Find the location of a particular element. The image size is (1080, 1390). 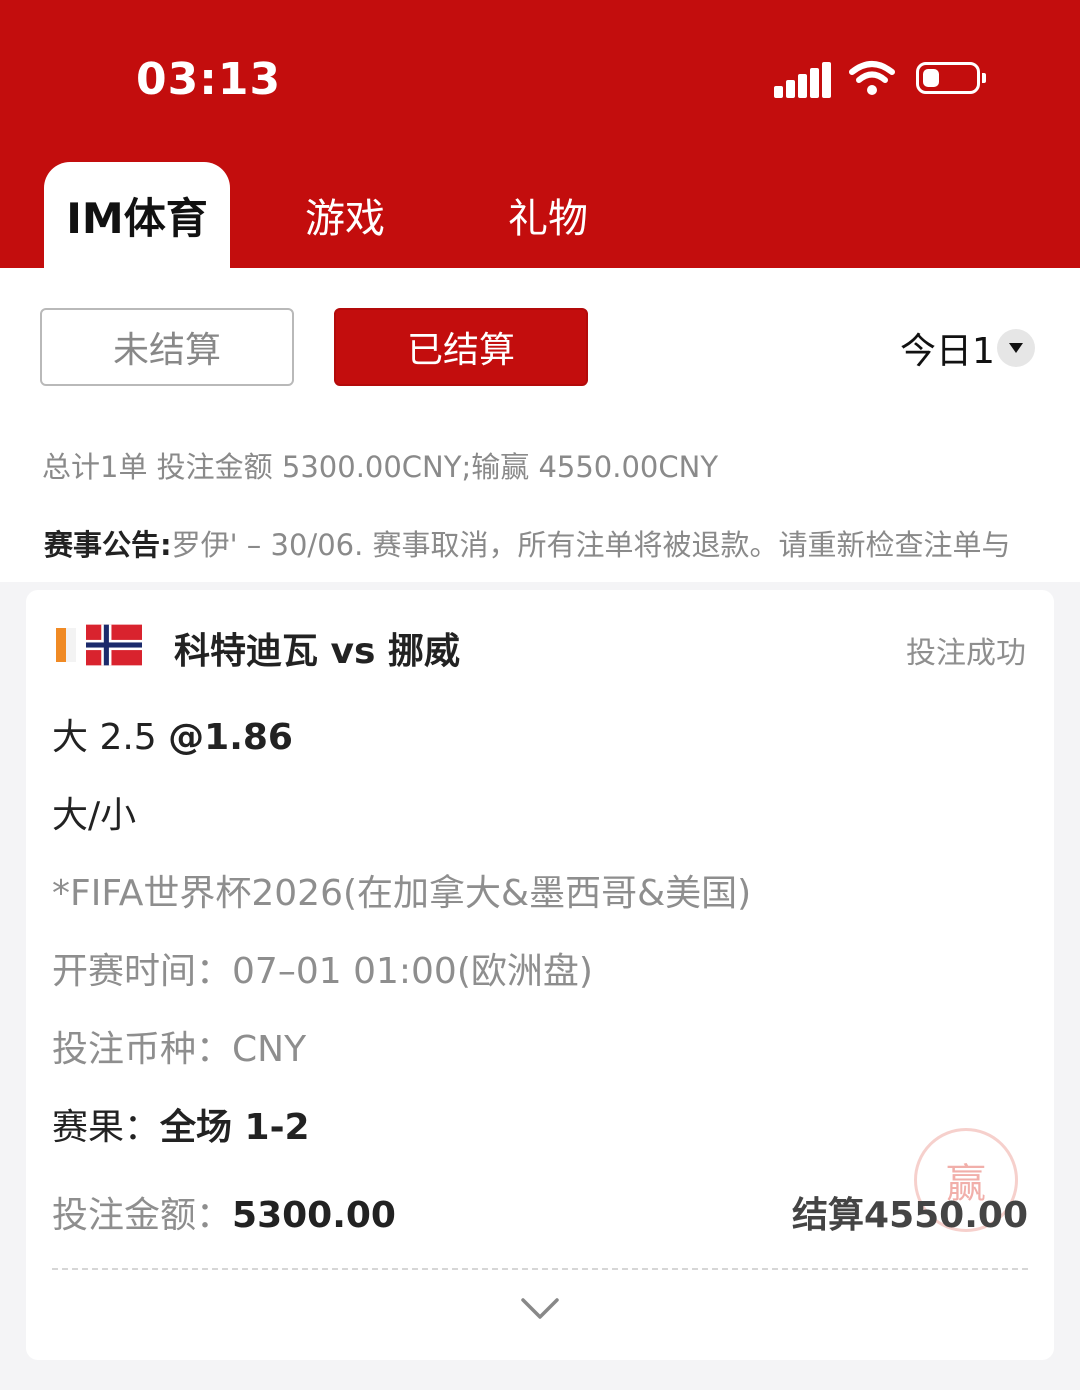

bet-summary: 总计1单 投注金额 5300.00CNY;输赢 4550.00CNY is located at coordinates (380, 467).